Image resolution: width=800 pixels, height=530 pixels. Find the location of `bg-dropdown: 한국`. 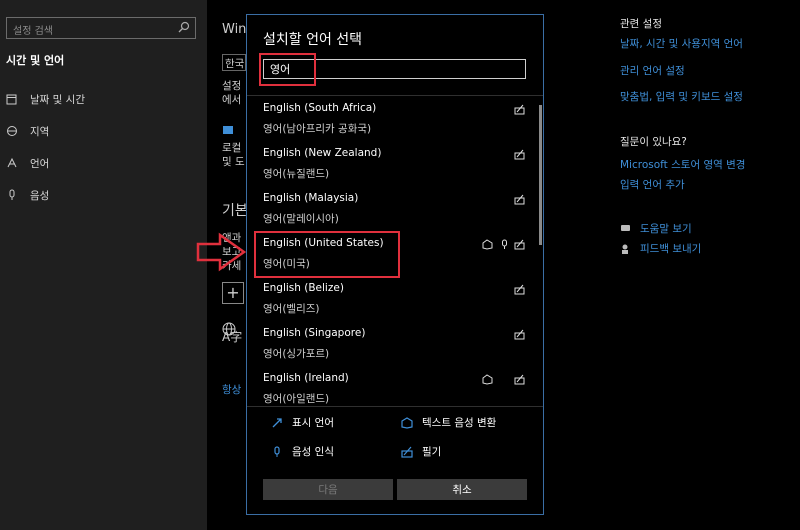

bg-dropdown: 한국 is located at coordinates (234, 62).